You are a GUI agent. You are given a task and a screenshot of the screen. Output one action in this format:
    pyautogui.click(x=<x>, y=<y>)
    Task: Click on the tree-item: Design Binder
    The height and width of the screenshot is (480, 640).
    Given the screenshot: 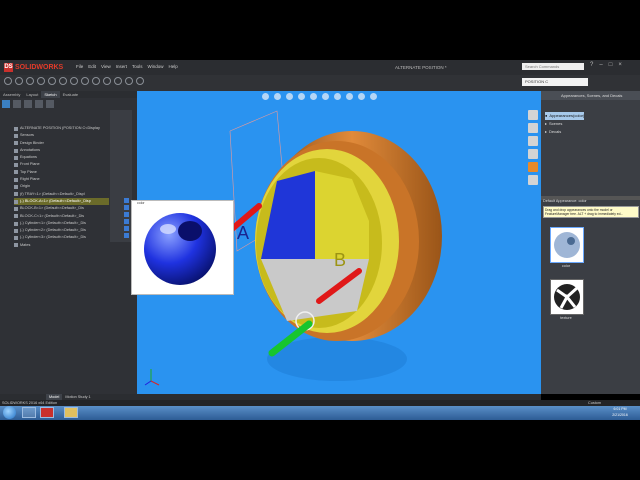 What is the action you would take?
    pyautogui.click(x=61, y=143)
    